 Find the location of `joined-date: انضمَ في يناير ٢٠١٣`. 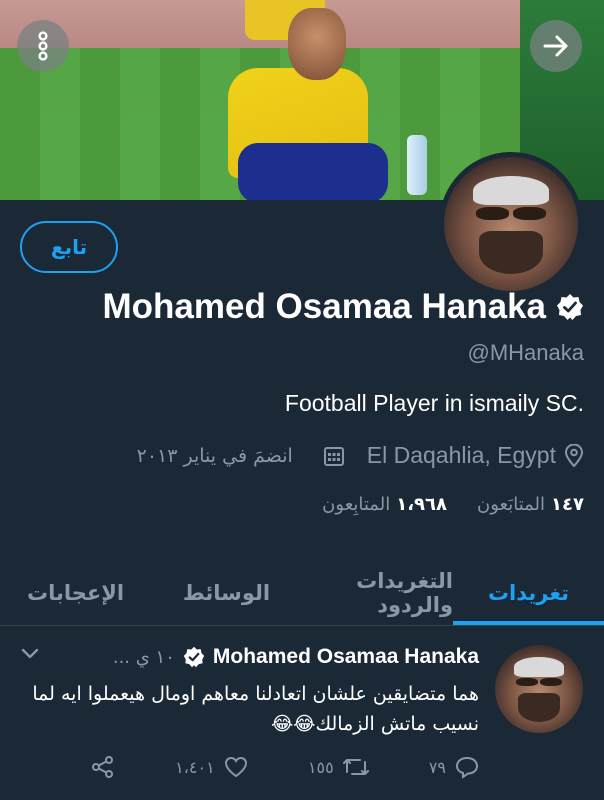

joined-date: انضمَ في يناير ٢٠١٣ is located at coordinates (214, 455).